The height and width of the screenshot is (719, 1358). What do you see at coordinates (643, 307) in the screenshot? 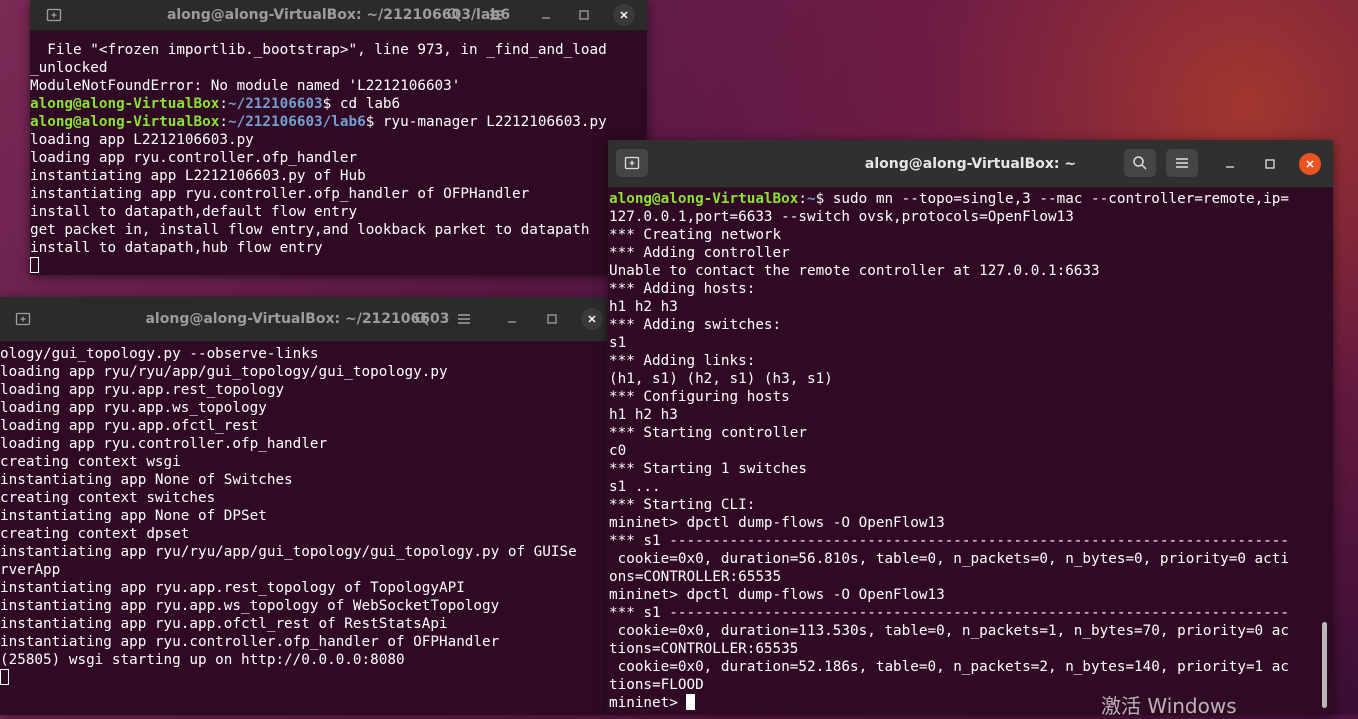
I see `terminal-text: h1 h2 h3` at bounding box center [643, 307].